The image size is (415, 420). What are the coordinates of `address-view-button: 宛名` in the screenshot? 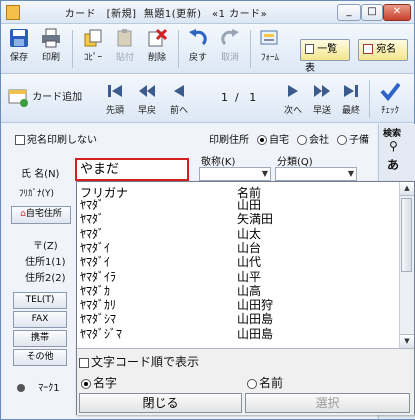 It's located at (383, 50).